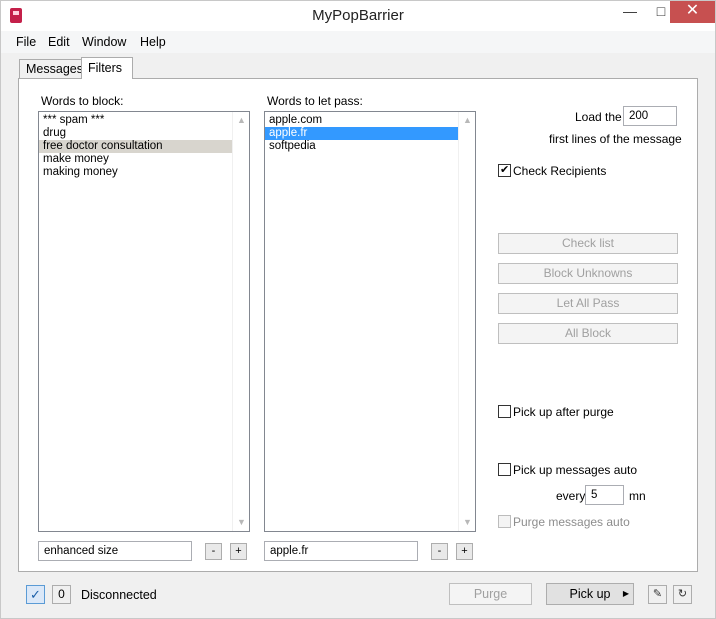 The height and width of the screenshot is (619, 716). I want to click on block-list-item: *** spam ***, so click(144, 120).